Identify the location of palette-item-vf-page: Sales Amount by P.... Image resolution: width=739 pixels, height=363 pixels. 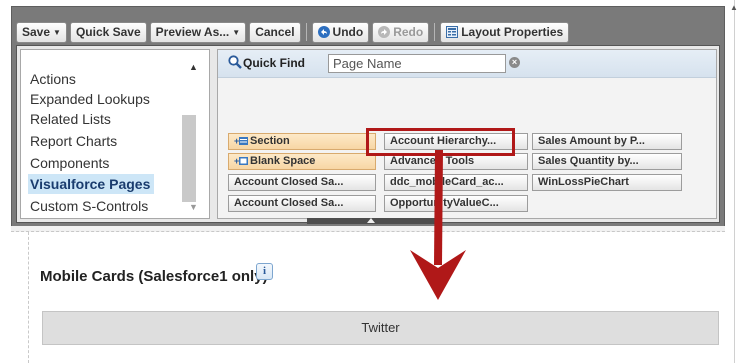
(607, 141).